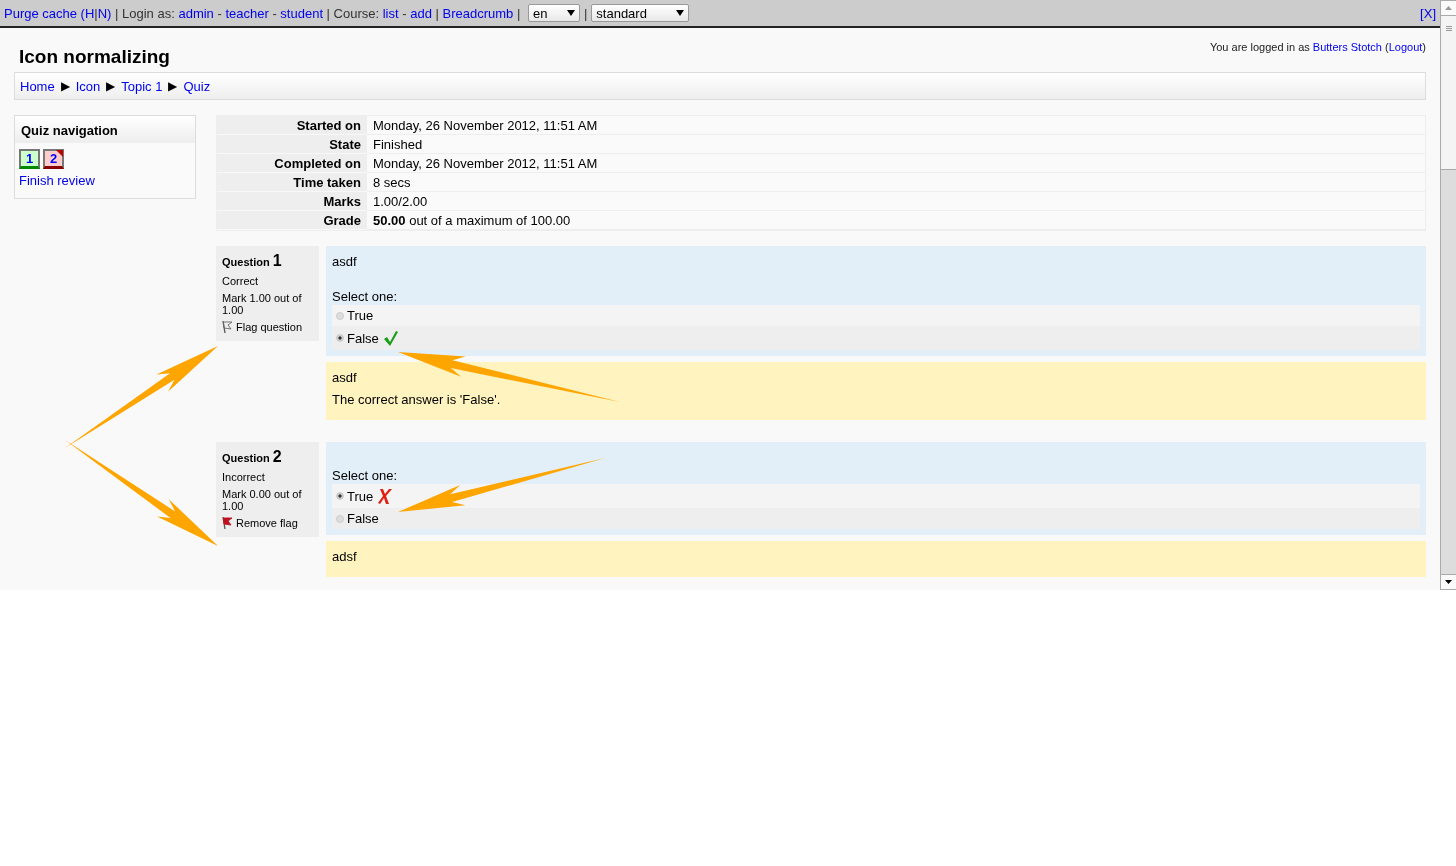  Describe the element at coordinates (292, 220) in the screenshot. I see `summary-label: Grade` at that location.